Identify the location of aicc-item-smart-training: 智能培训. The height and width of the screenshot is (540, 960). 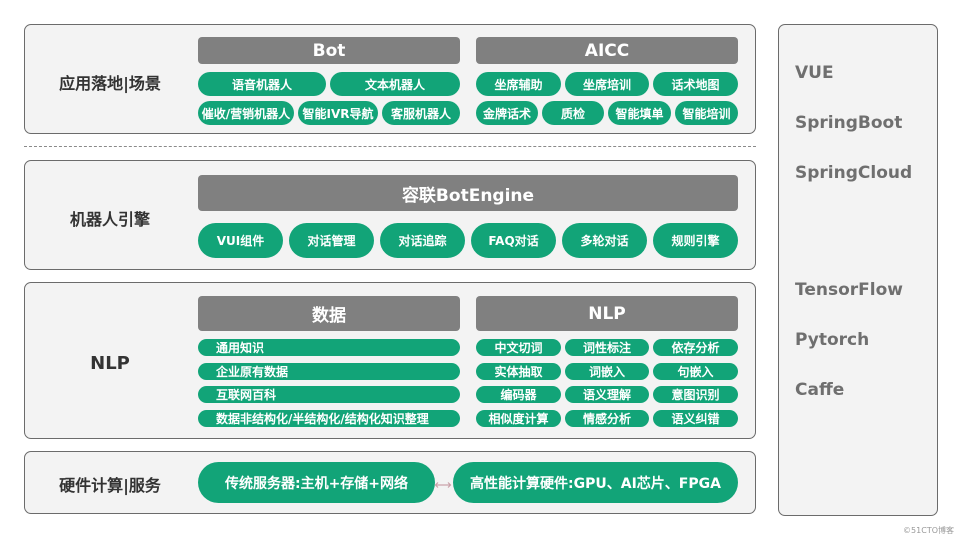
(706, 113).